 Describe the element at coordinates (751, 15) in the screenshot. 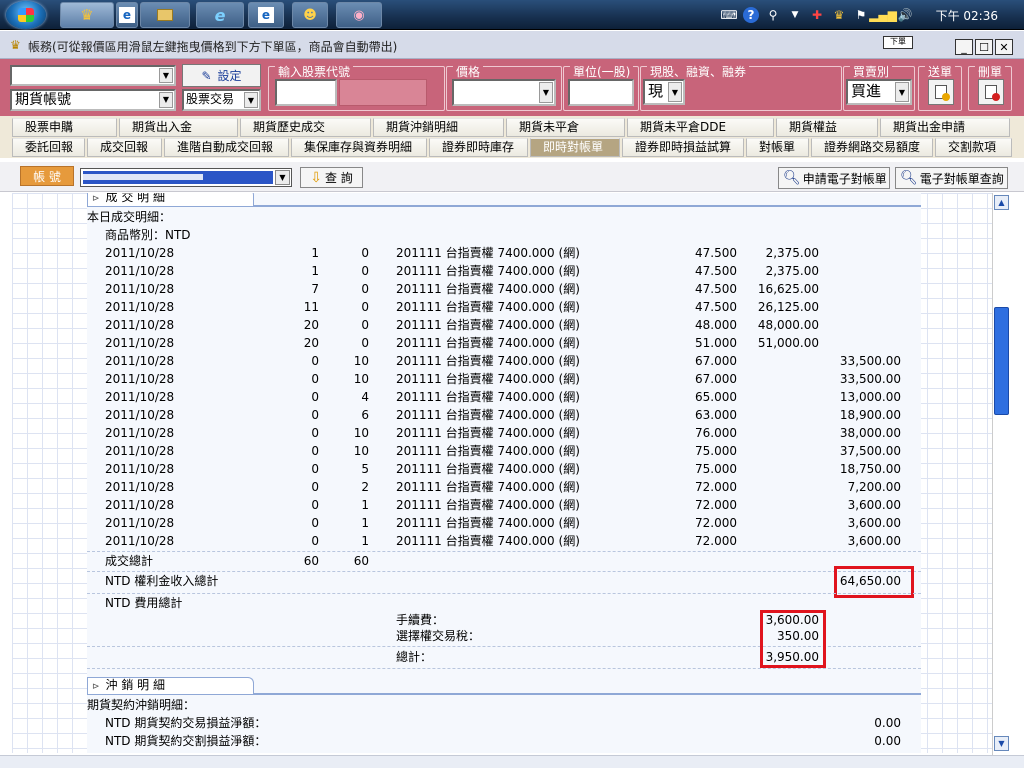

I see `help-icon: ?` at that location.